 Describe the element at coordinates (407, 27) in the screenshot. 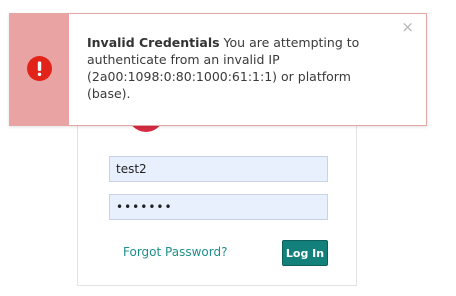

I see `close-icon: ×` at that location.